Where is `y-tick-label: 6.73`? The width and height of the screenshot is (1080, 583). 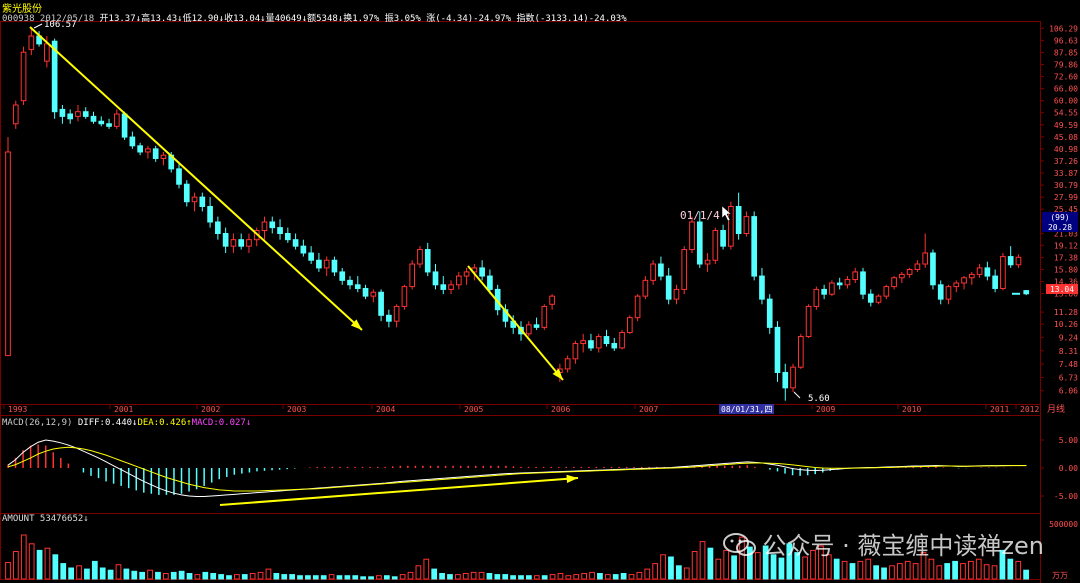
y-tick-label: 6.73 is located at coordinates (1068, 377).